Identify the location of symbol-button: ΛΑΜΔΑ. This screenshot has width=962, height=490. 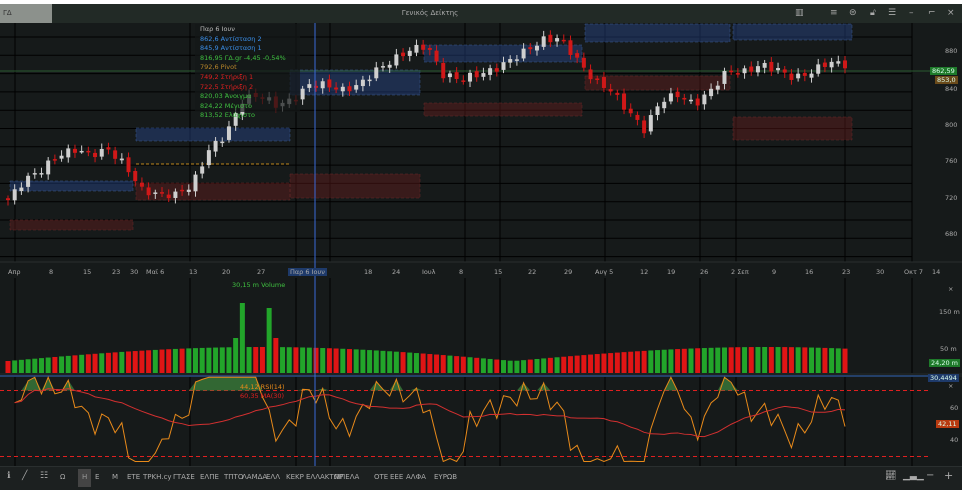
(254, 477).